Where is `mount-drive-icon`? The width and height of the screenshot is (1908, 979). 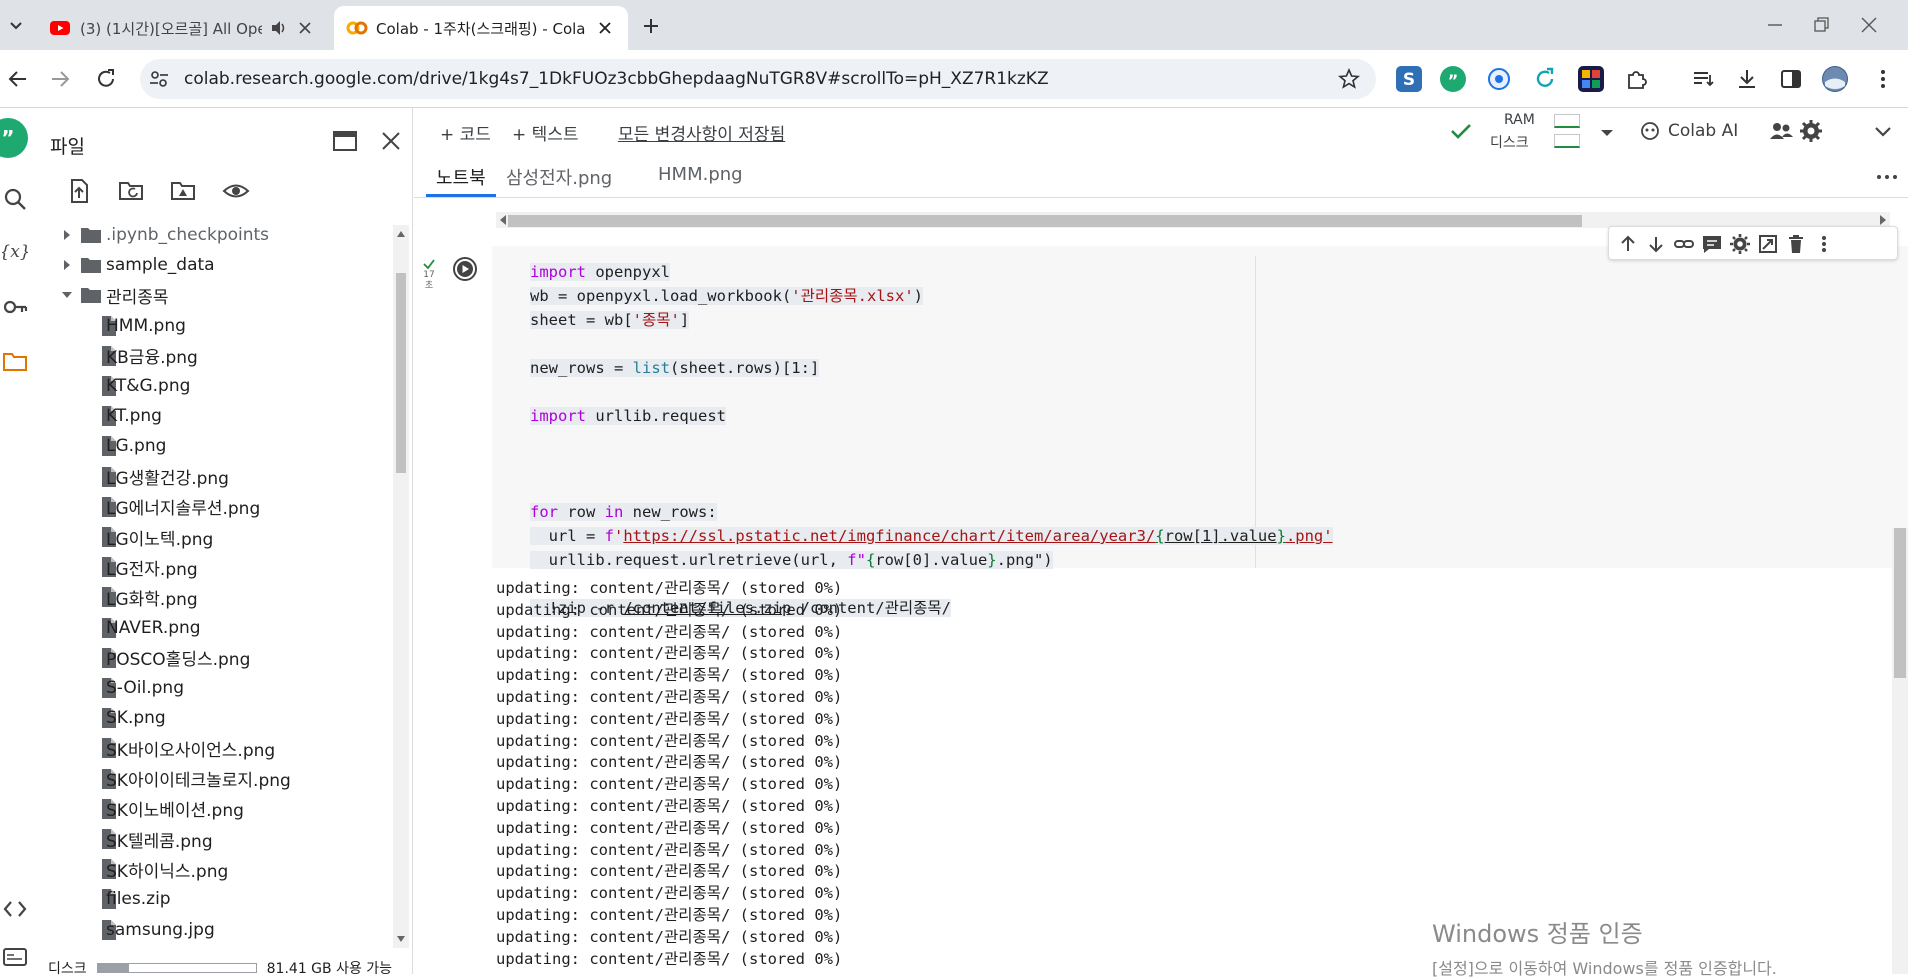 mount-drive-icon is located at coordinates (183, 191).